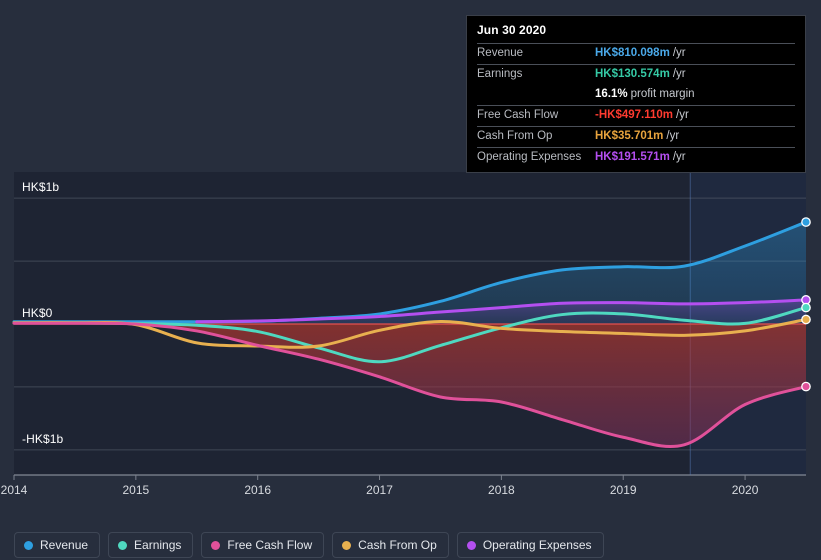  I want to click on x-axis-tick-label: 2020, so click(745, 490).